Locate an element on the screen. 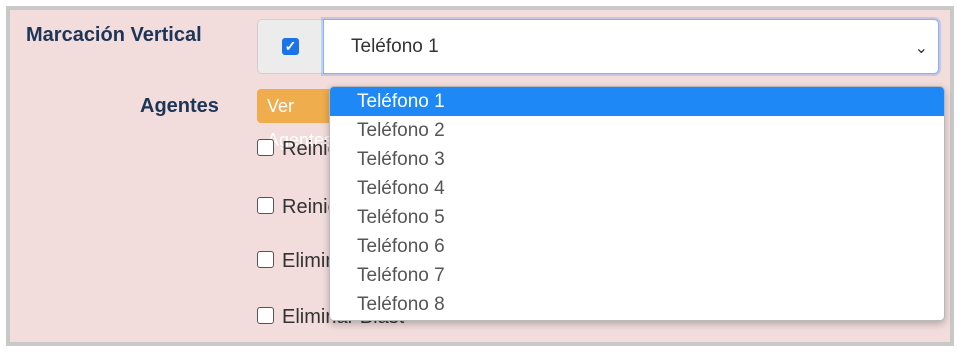 Image resolution: width=964 pixels, height=354 pixels. vertical-dial-checkbox: ✓ is located at coordinates (290, 46).